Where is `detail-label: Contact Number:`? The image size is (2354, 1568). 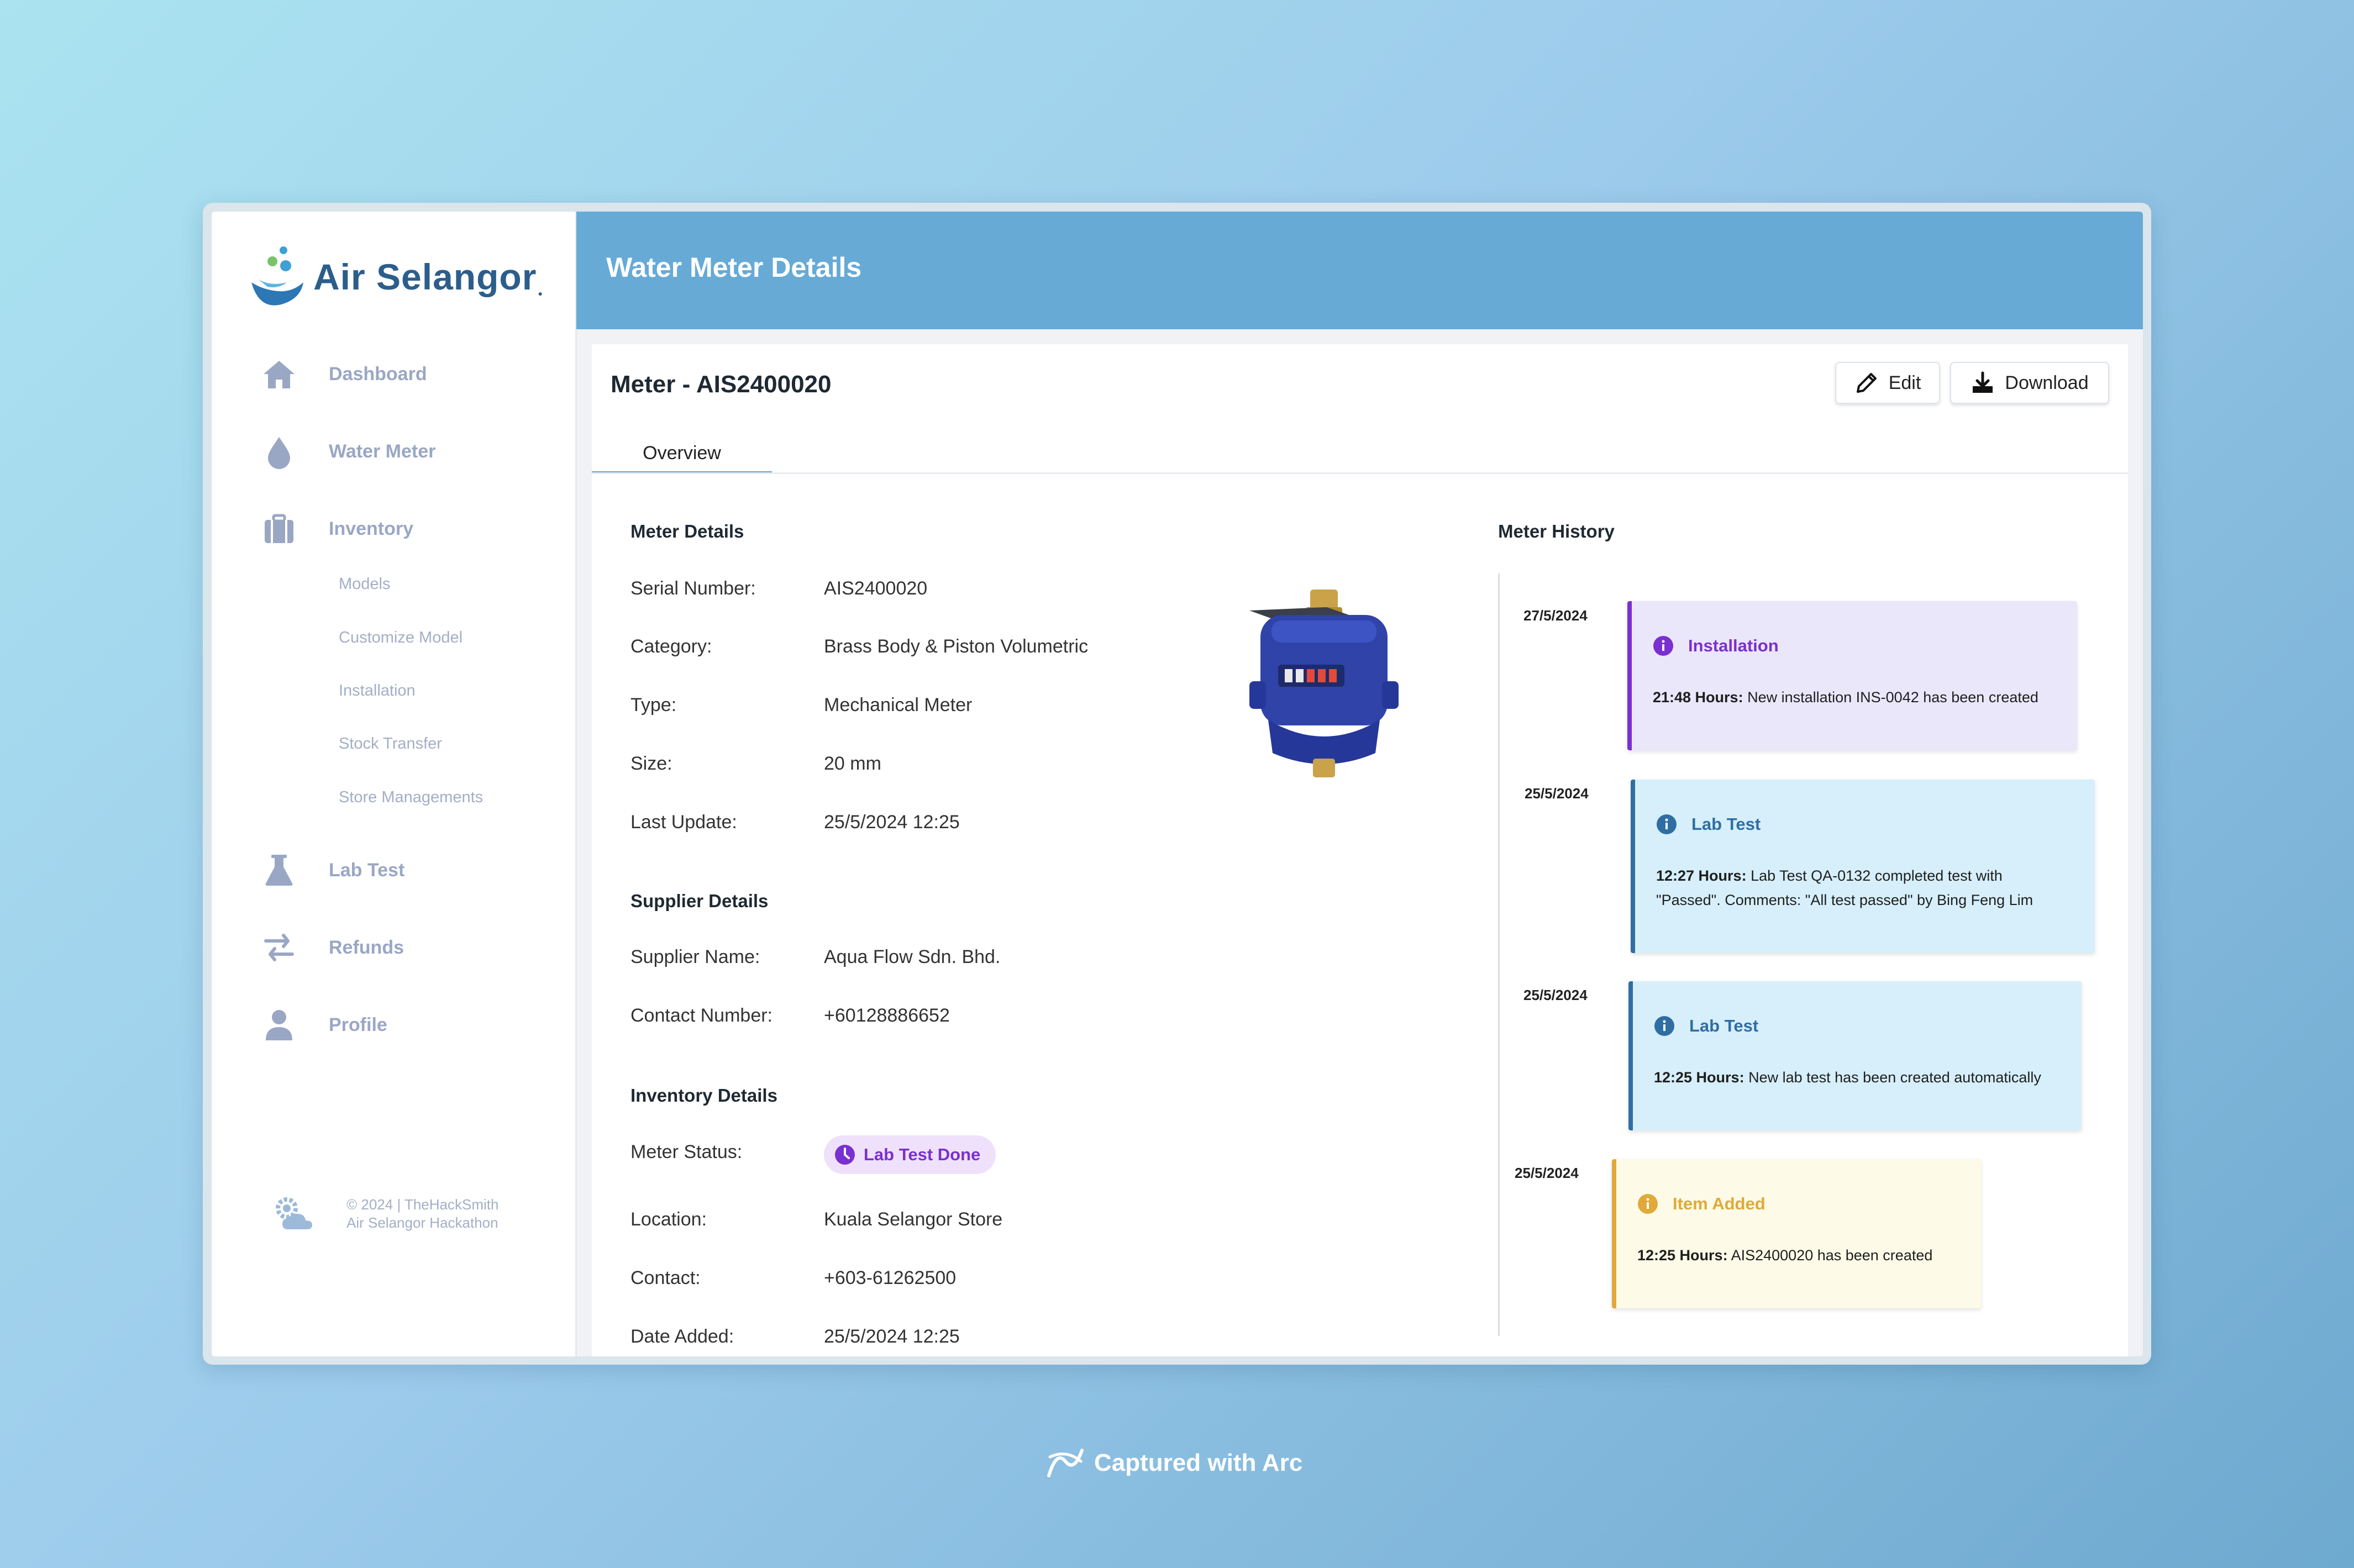
detail-label: Contact Number: is located at coordinates (701, 1015).